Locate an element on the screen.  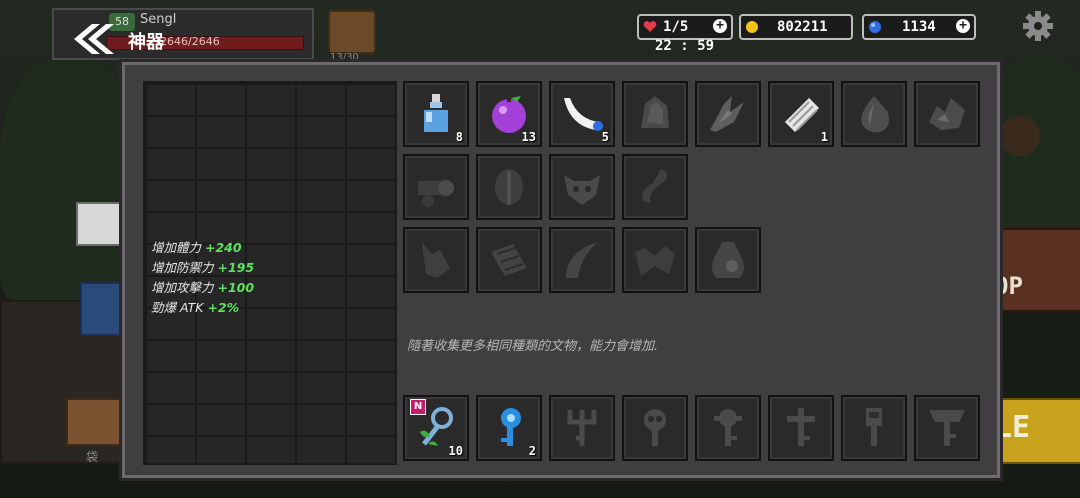
stat-value: +2% is located at coordinates (223, 307).